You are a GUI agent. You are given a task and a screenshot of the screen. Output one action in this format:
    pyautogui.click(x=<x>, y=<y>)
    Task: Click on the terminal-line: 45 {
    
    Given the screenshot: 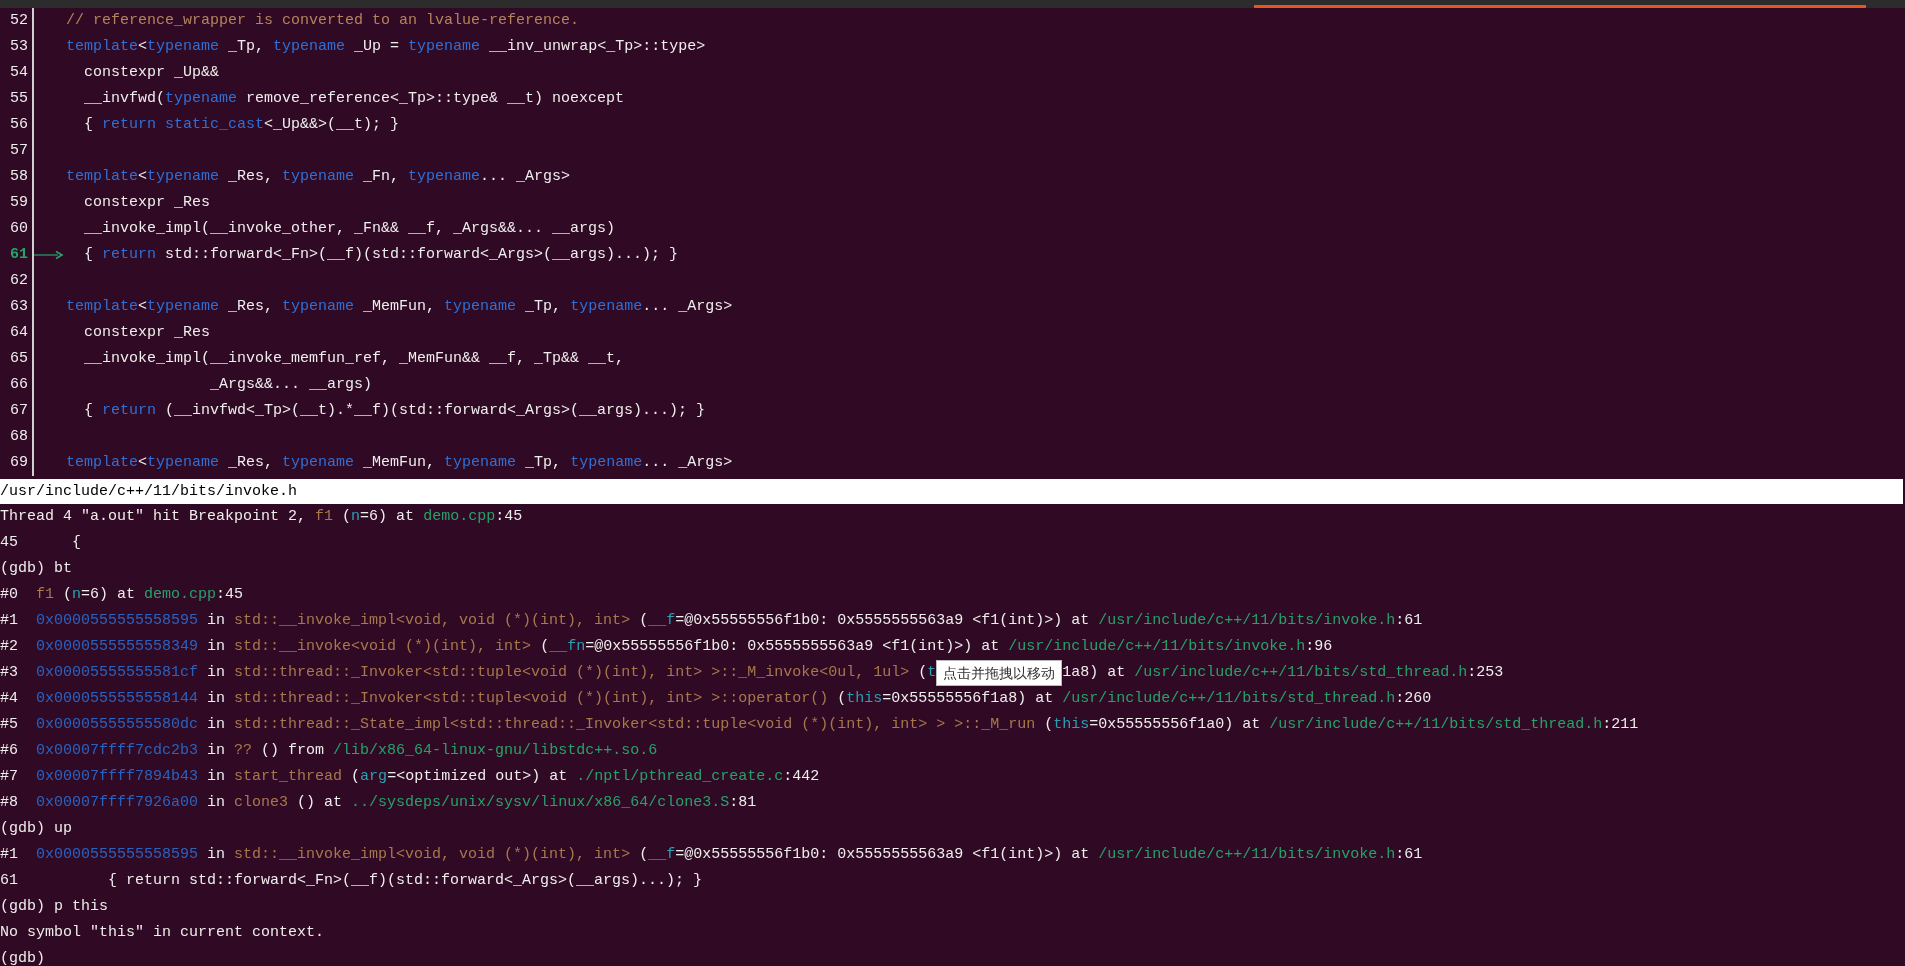 What is the action you would take?
    pyautogui.click(x=40, y=543)
    